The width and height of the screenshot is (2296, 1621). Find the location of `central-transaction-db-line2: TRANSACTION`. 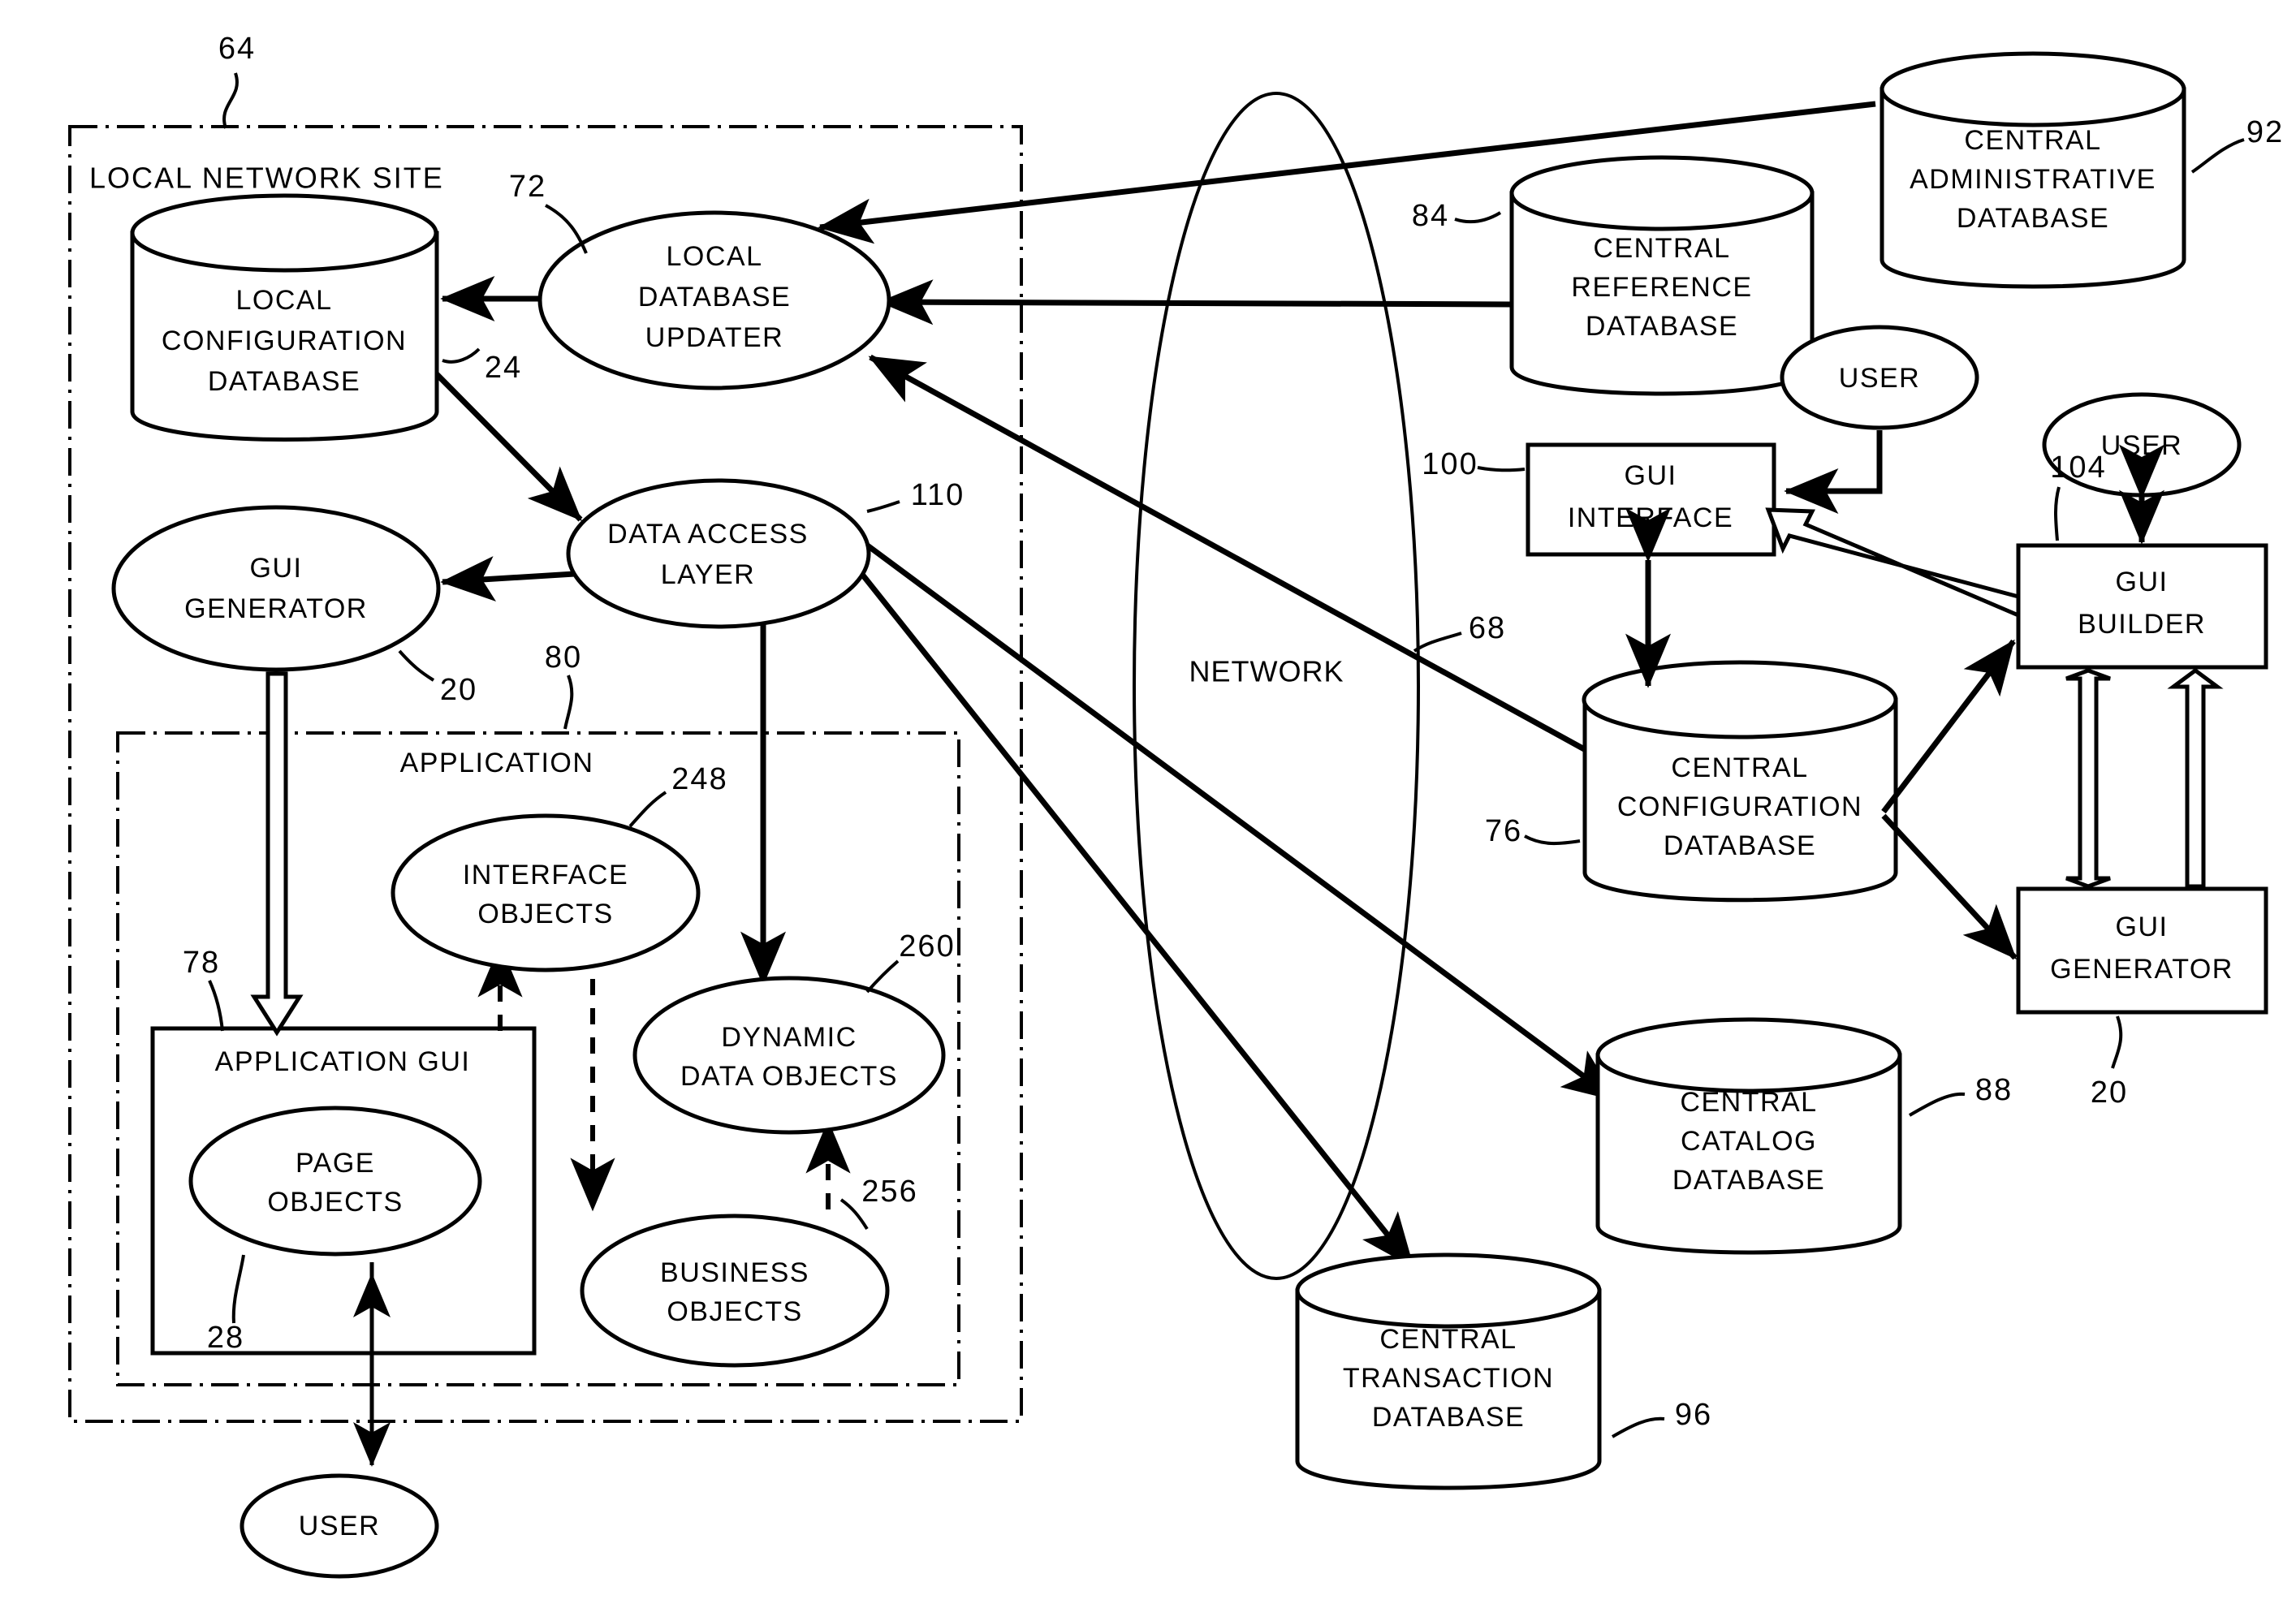

central-transaction-db-line2: TRANSACTION is located at coordinates (1448, 1378).